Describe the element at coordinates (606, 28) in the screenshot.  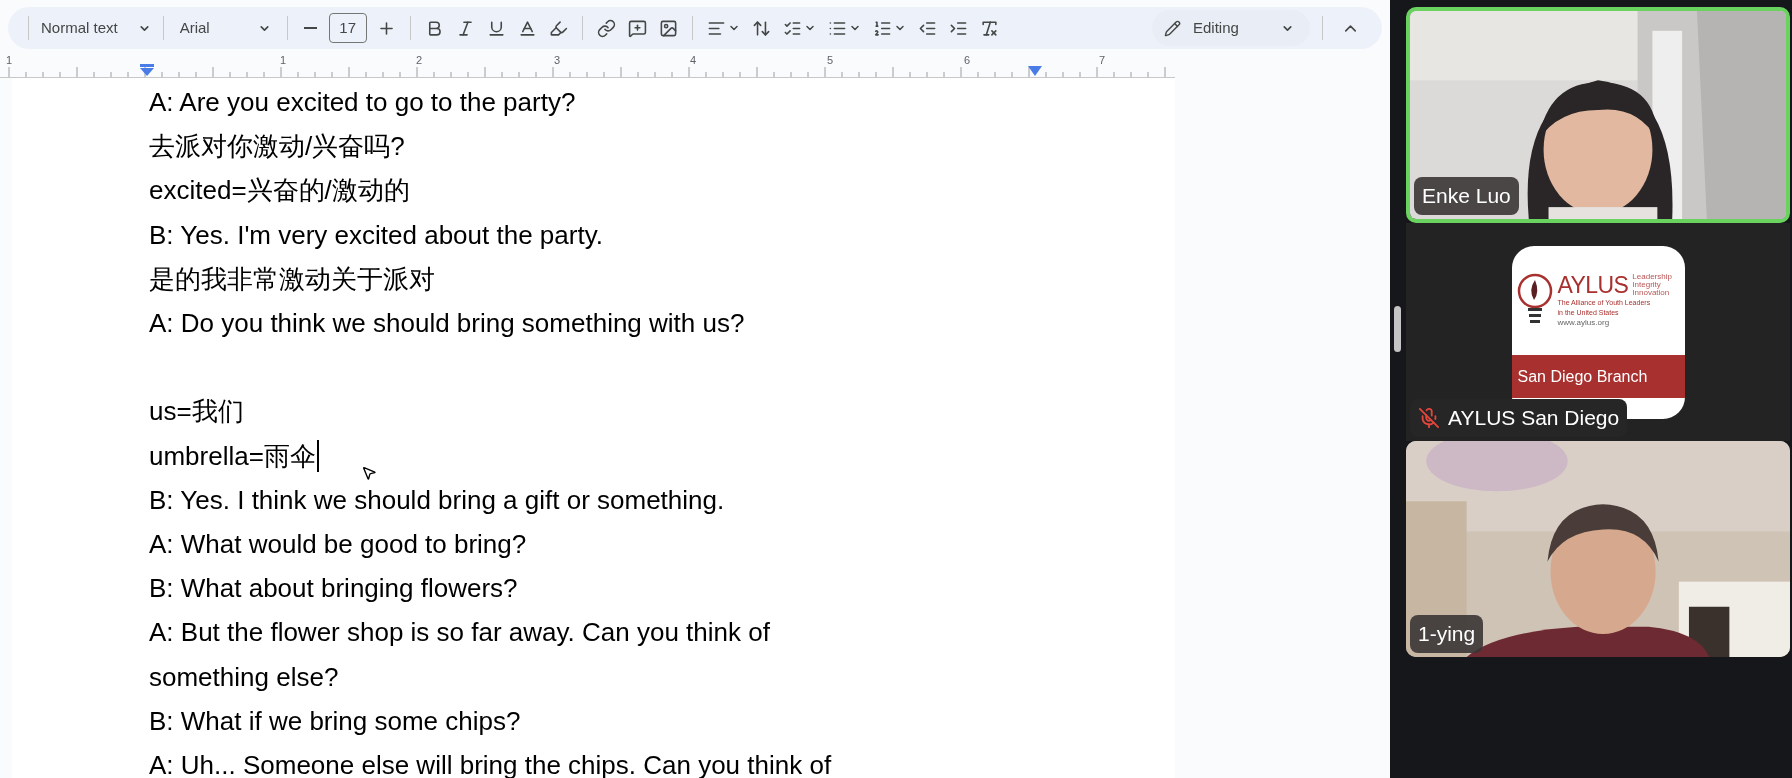
I see `link-icon` at that location.